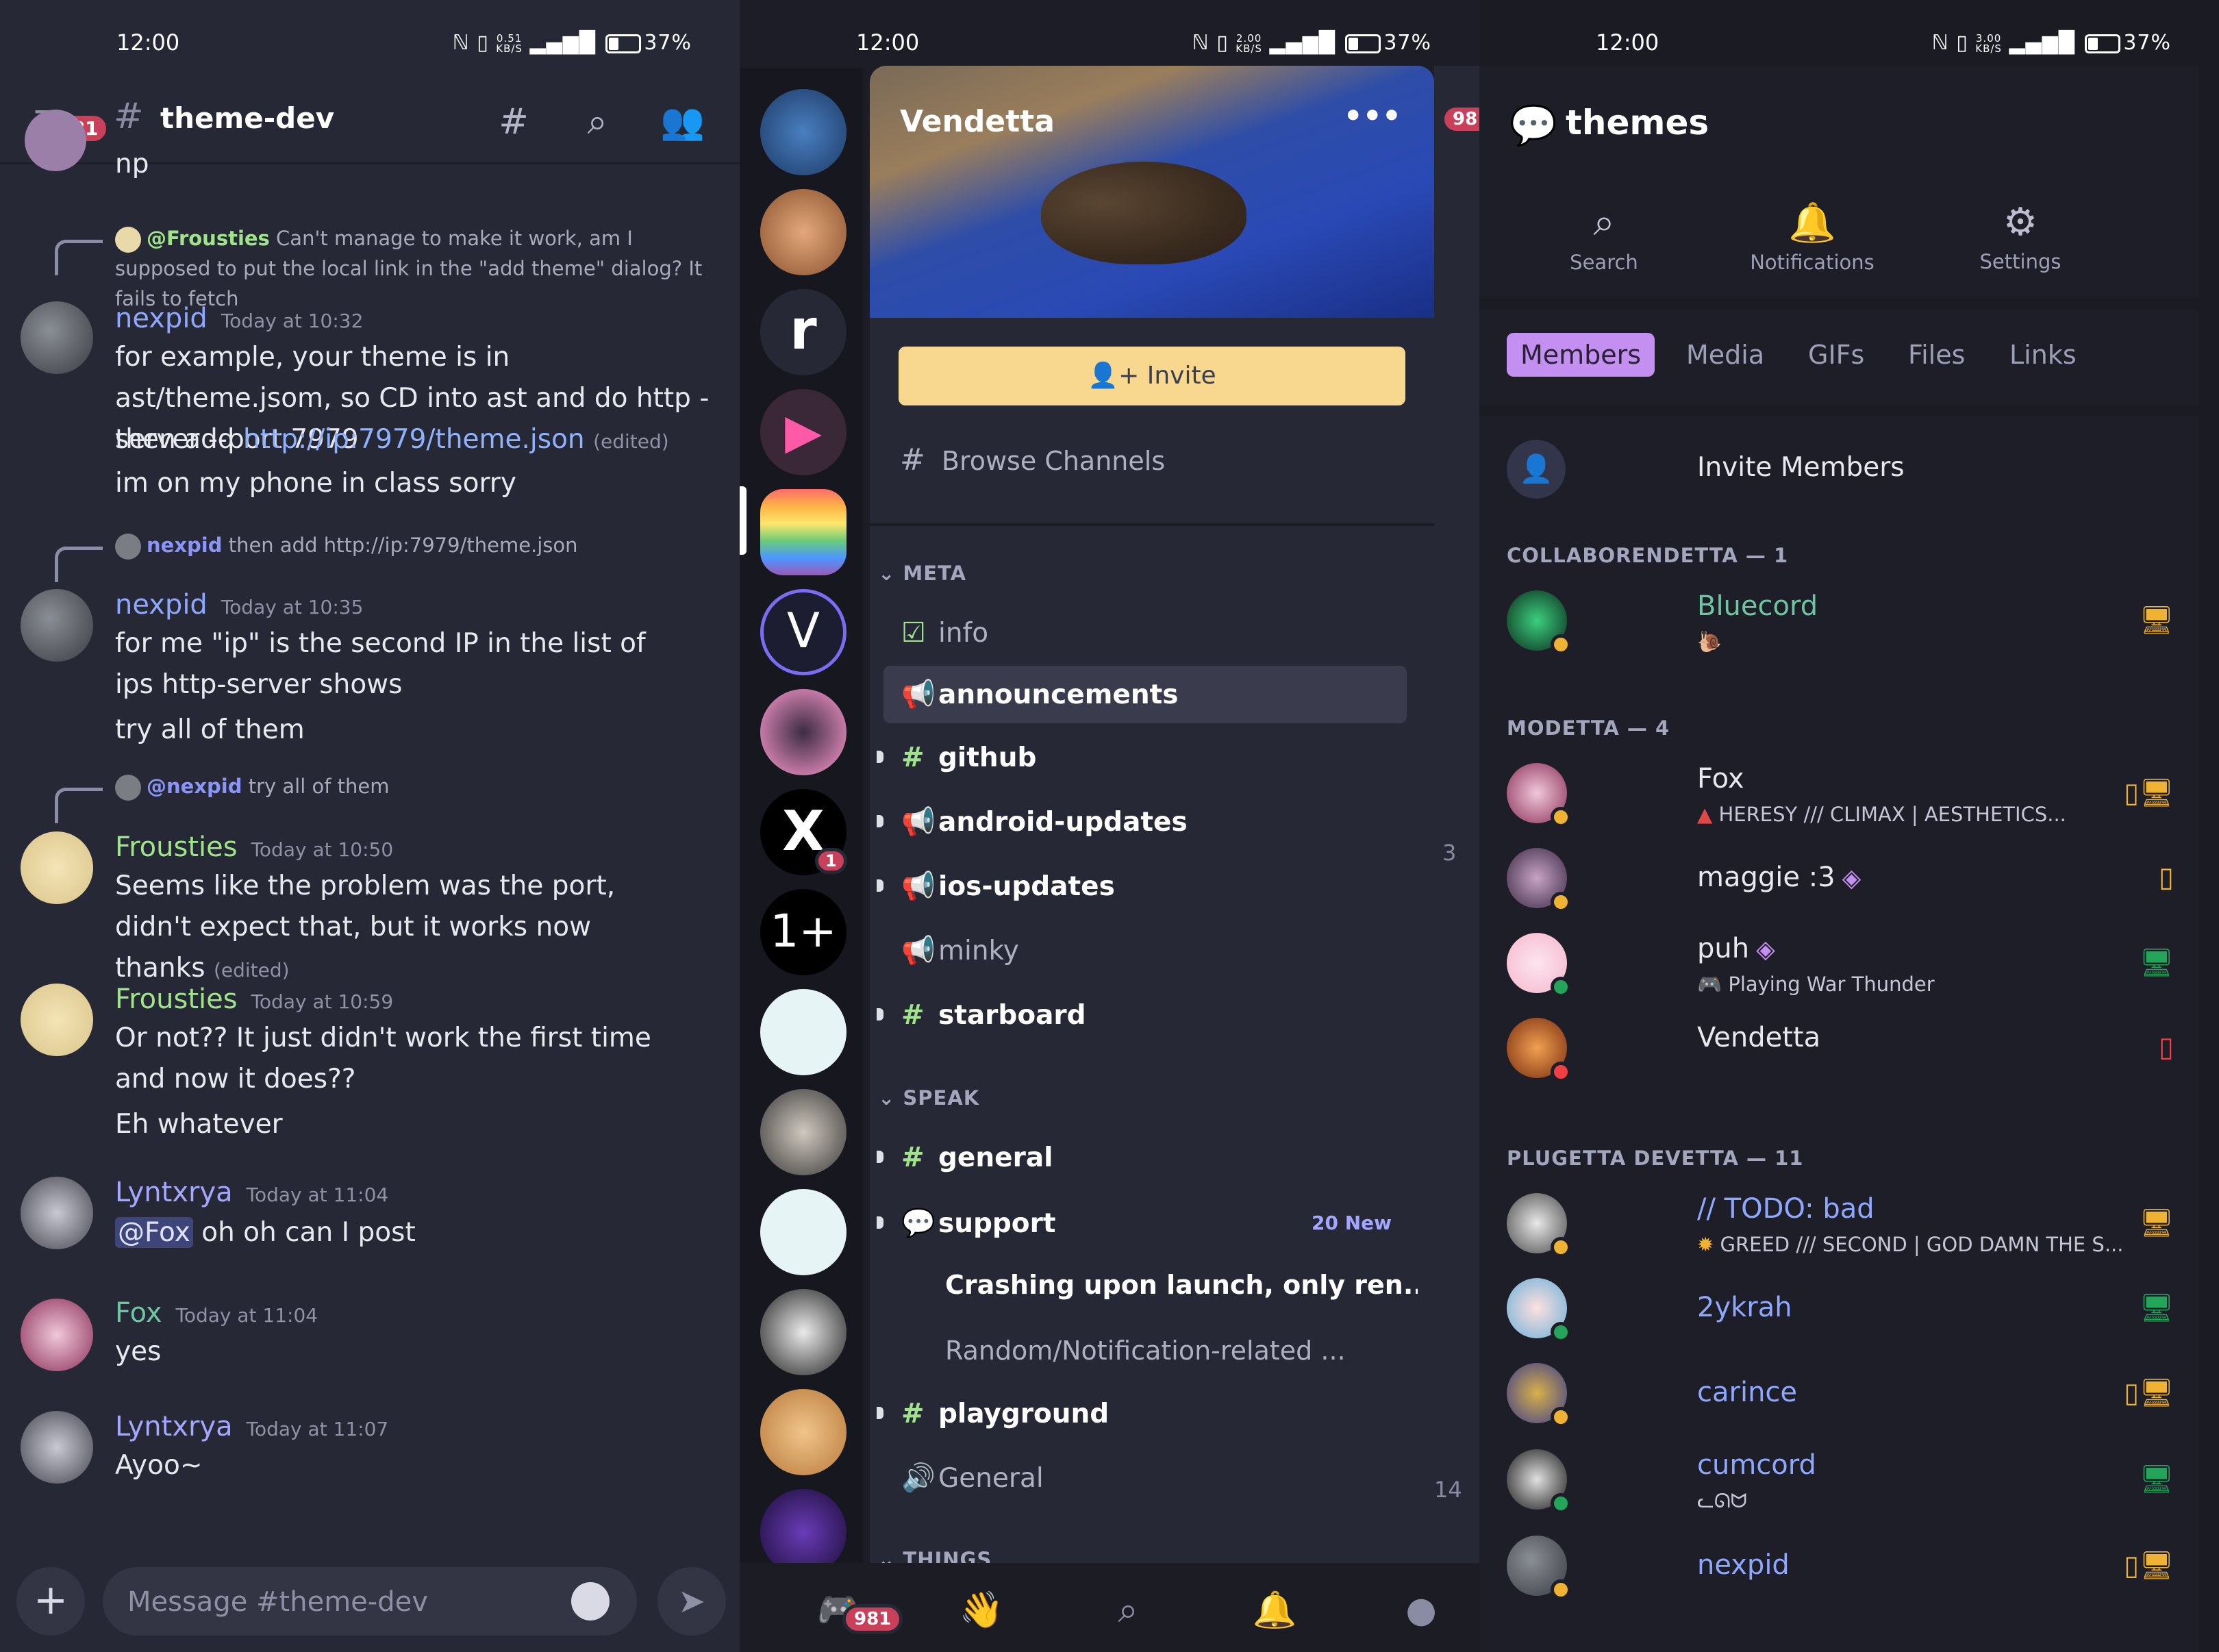 This screenshot has height=1652, width=2219. I want to click on emoji-icon, so click(590, 1601).